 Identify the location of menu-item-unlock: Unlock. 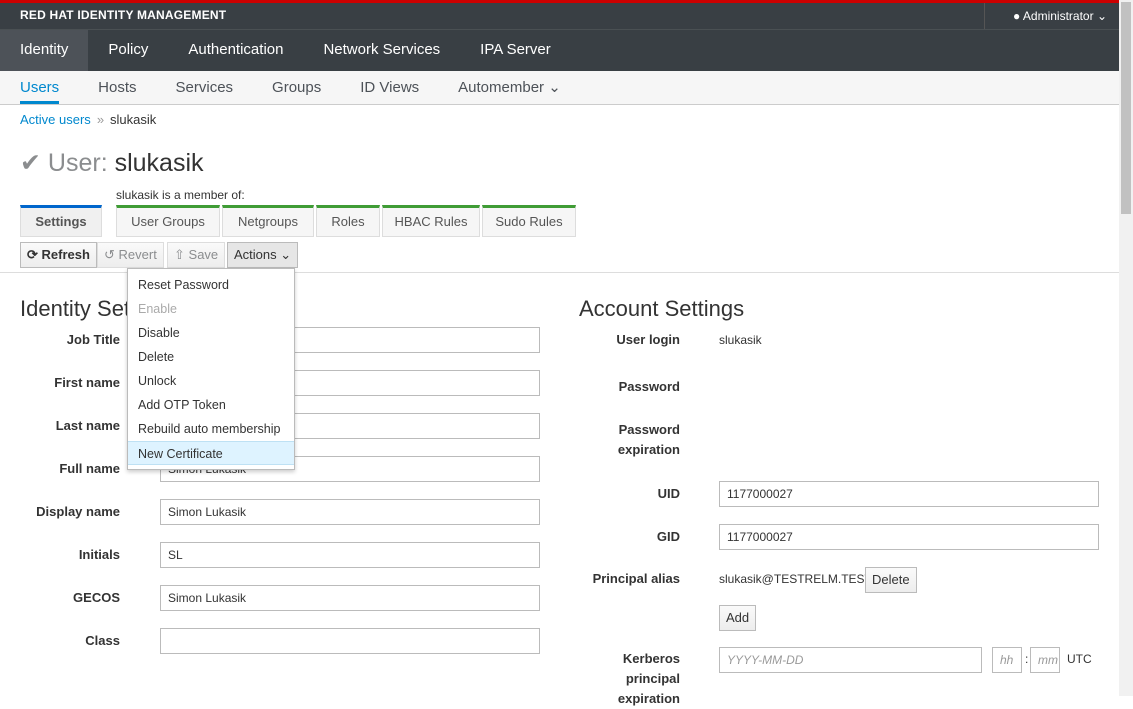
(211, 381).